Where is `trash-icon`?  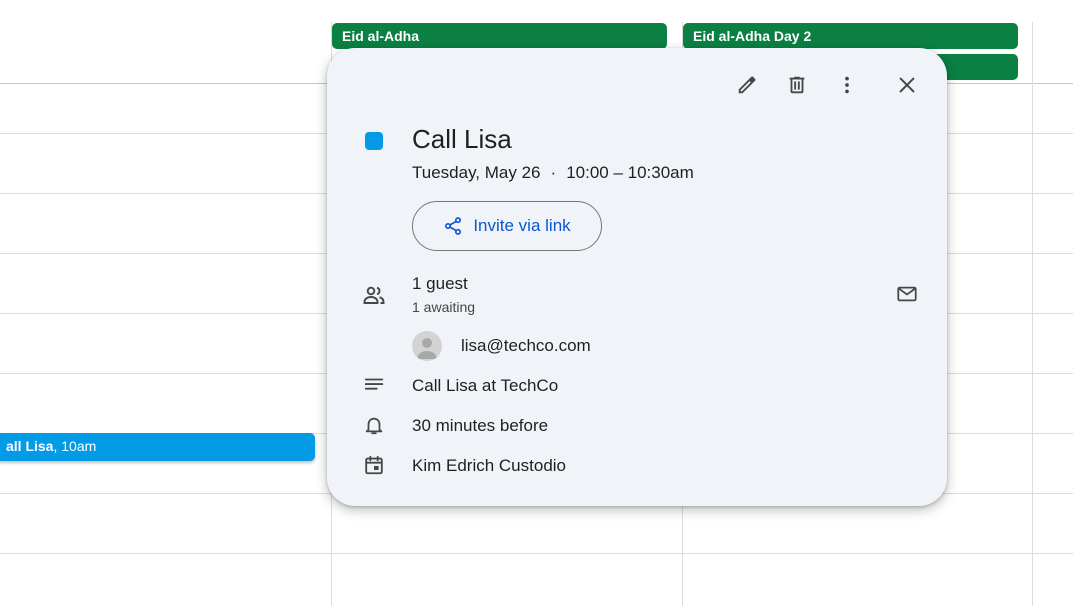 trash-icon is located at coordinates (797, 85).